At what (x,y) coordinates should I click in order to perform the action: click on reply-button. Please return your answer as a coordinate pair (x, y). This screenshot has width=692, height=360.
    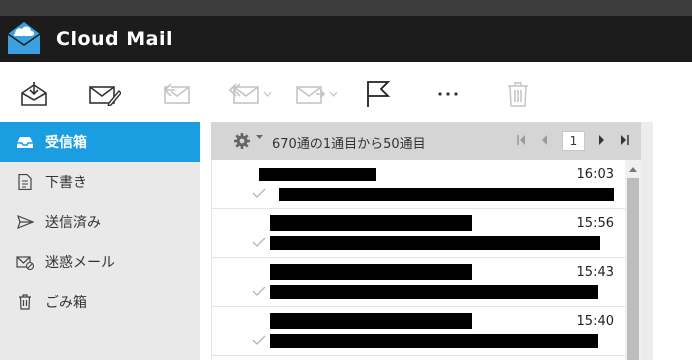
    Looking at the image, I should click on (176, 94).